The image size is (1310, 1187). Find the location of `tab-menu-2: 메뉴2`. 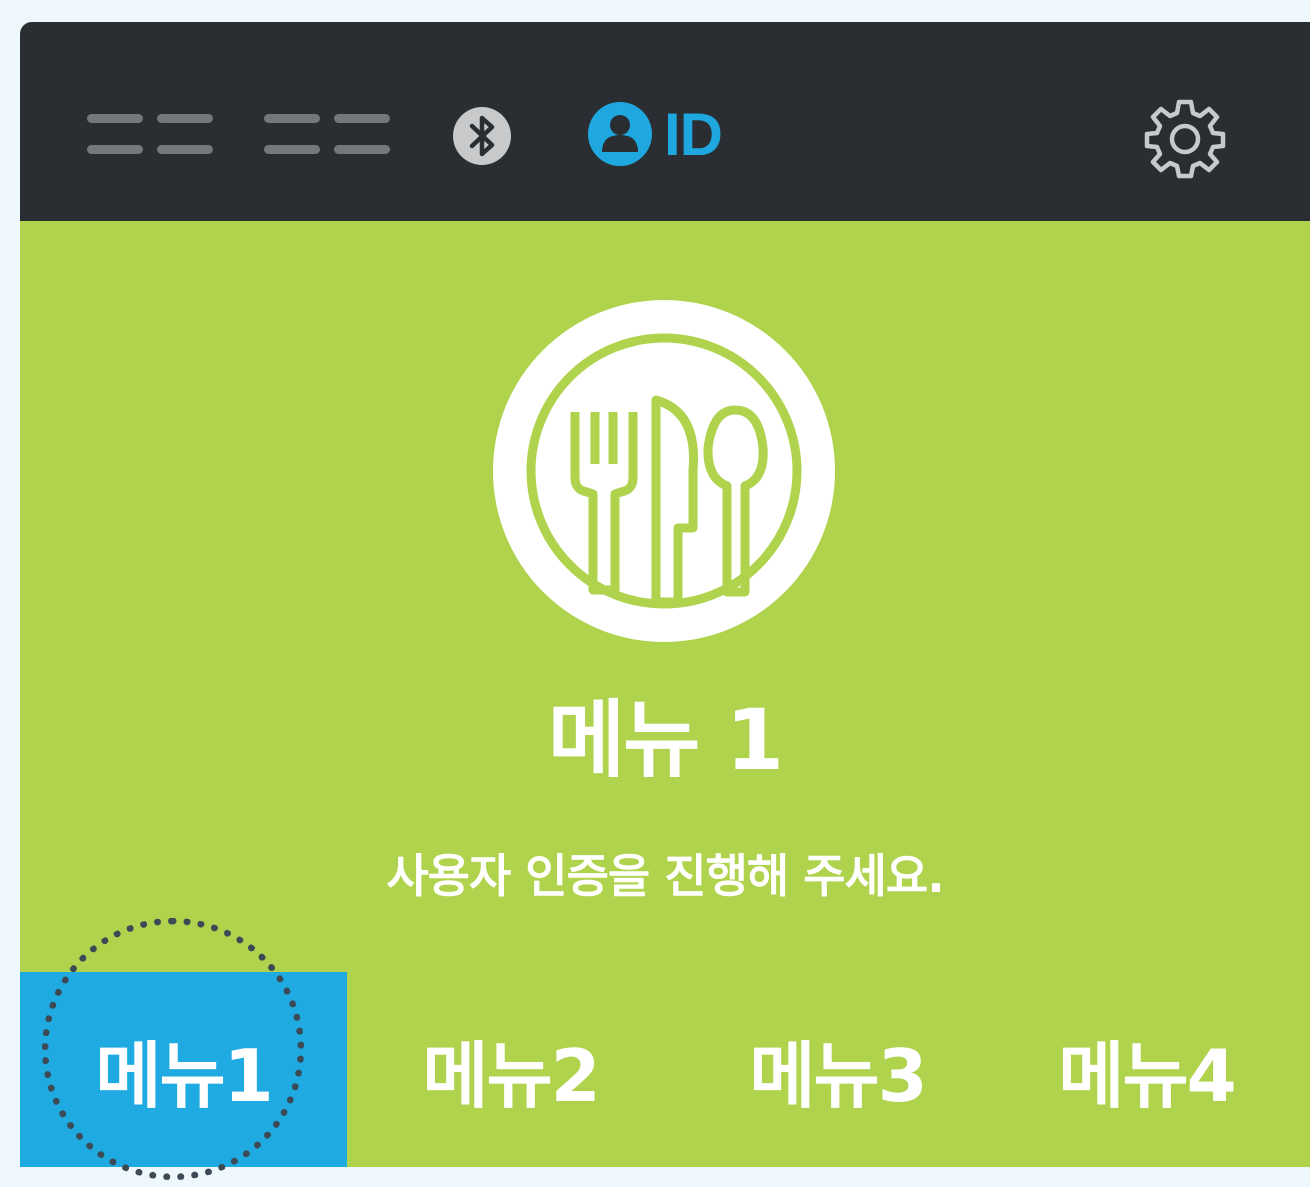

tab-menu-2: 메뉴2 is located at coordinates (510, 1069).